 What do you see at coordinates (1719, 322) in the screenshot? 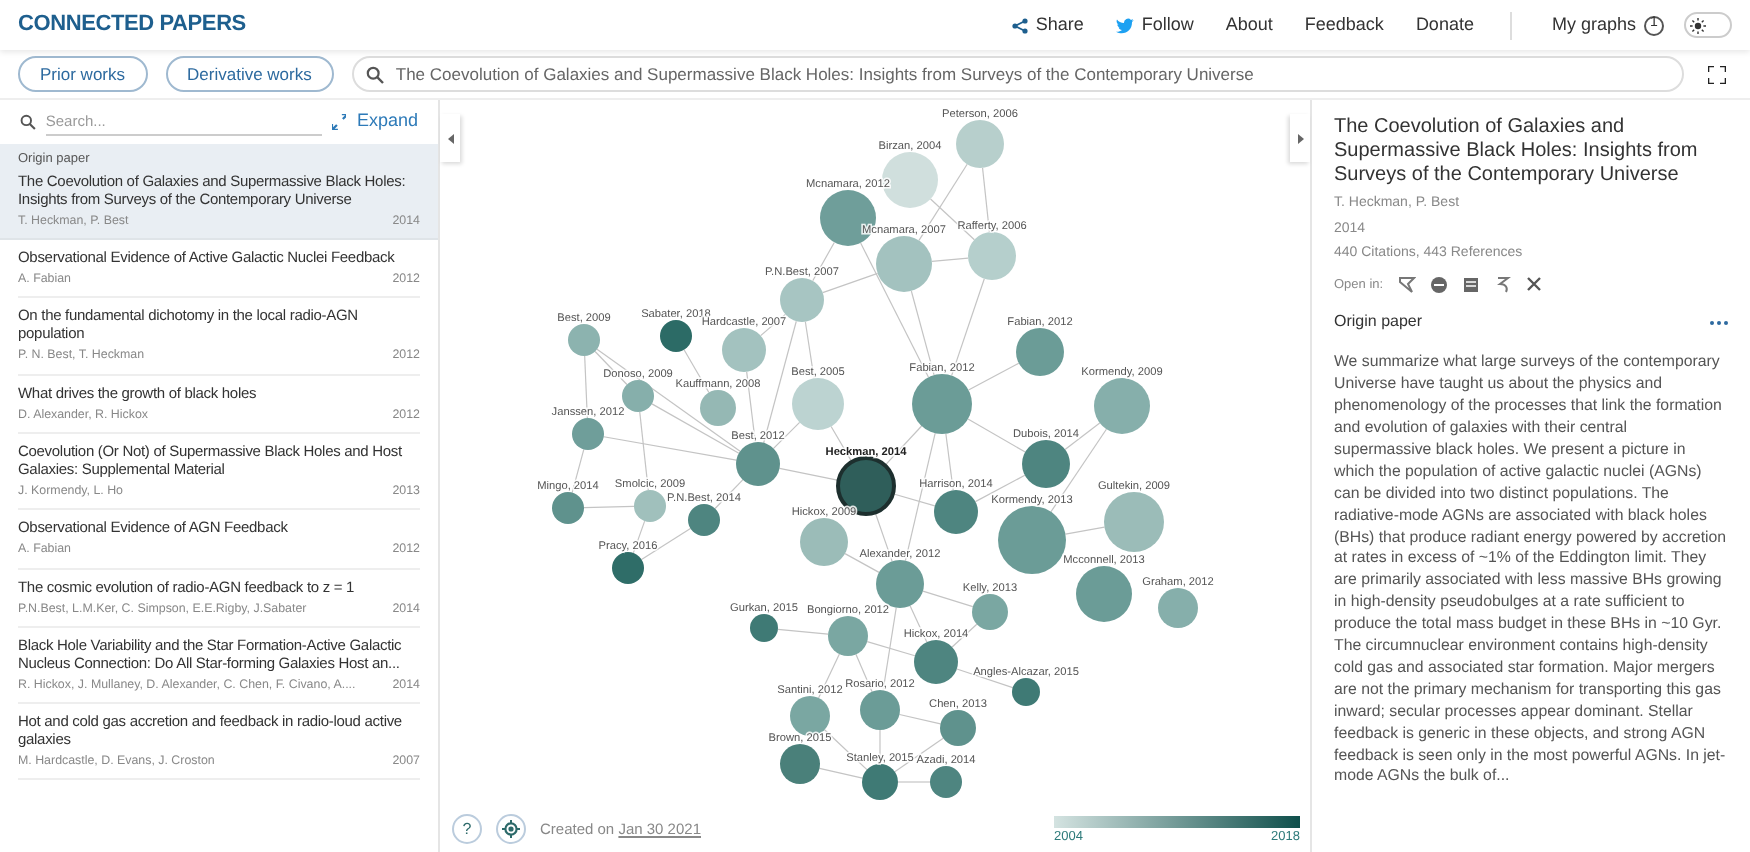
I see `more-icon` at bounding box center [1719, 322].